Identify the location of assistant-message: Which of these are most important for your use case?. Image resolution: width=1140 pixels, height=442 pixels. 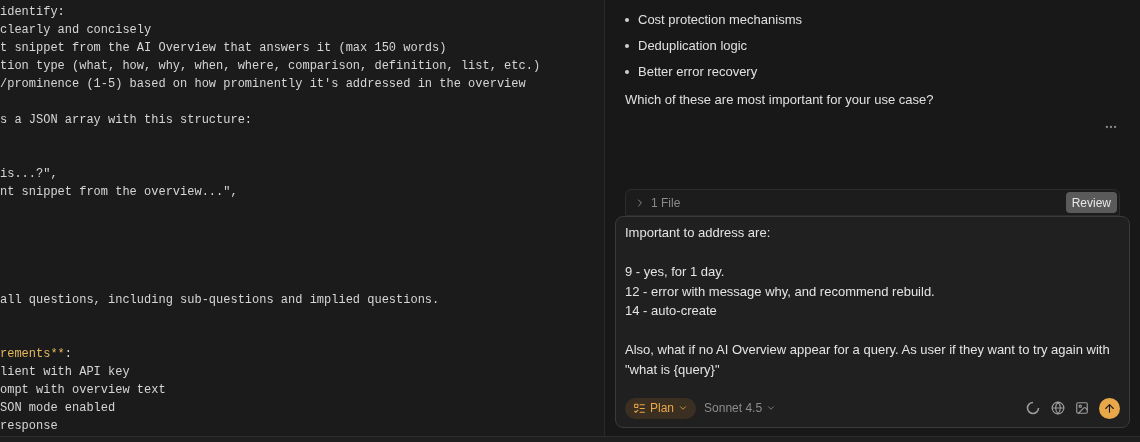
(779, 100).